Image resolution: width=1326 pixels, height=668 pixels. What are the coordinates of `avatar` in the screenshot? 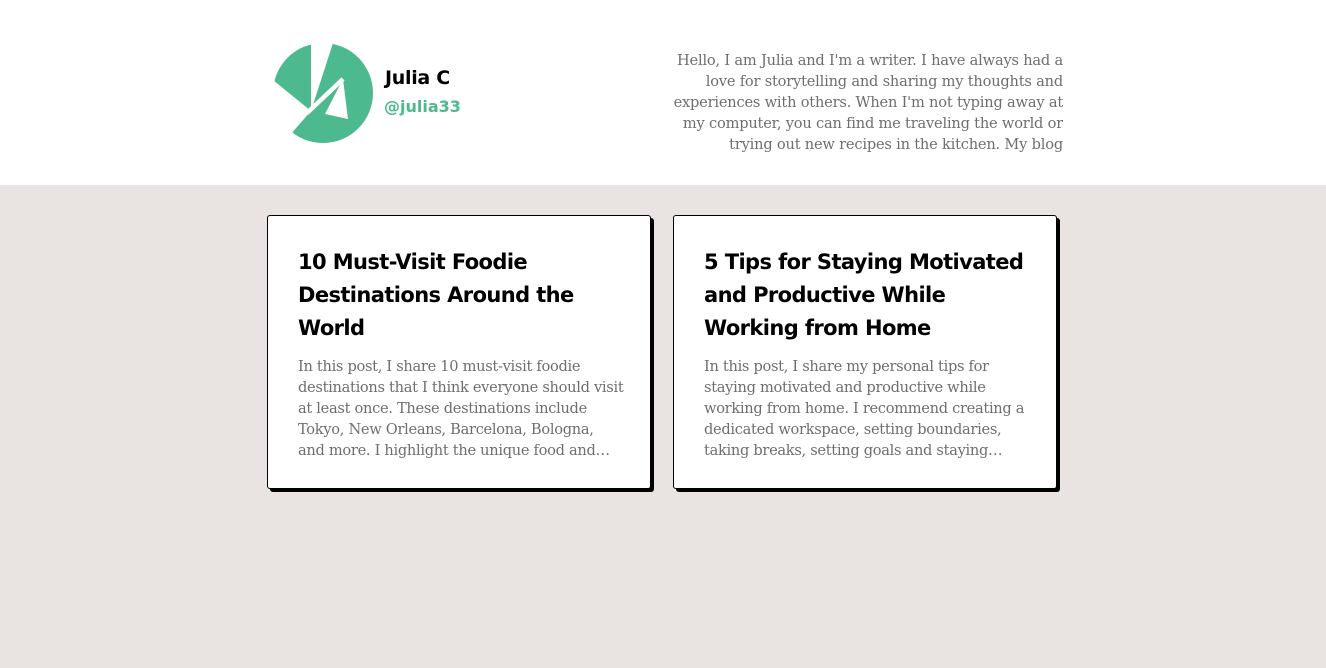 It's located at (323, 93).